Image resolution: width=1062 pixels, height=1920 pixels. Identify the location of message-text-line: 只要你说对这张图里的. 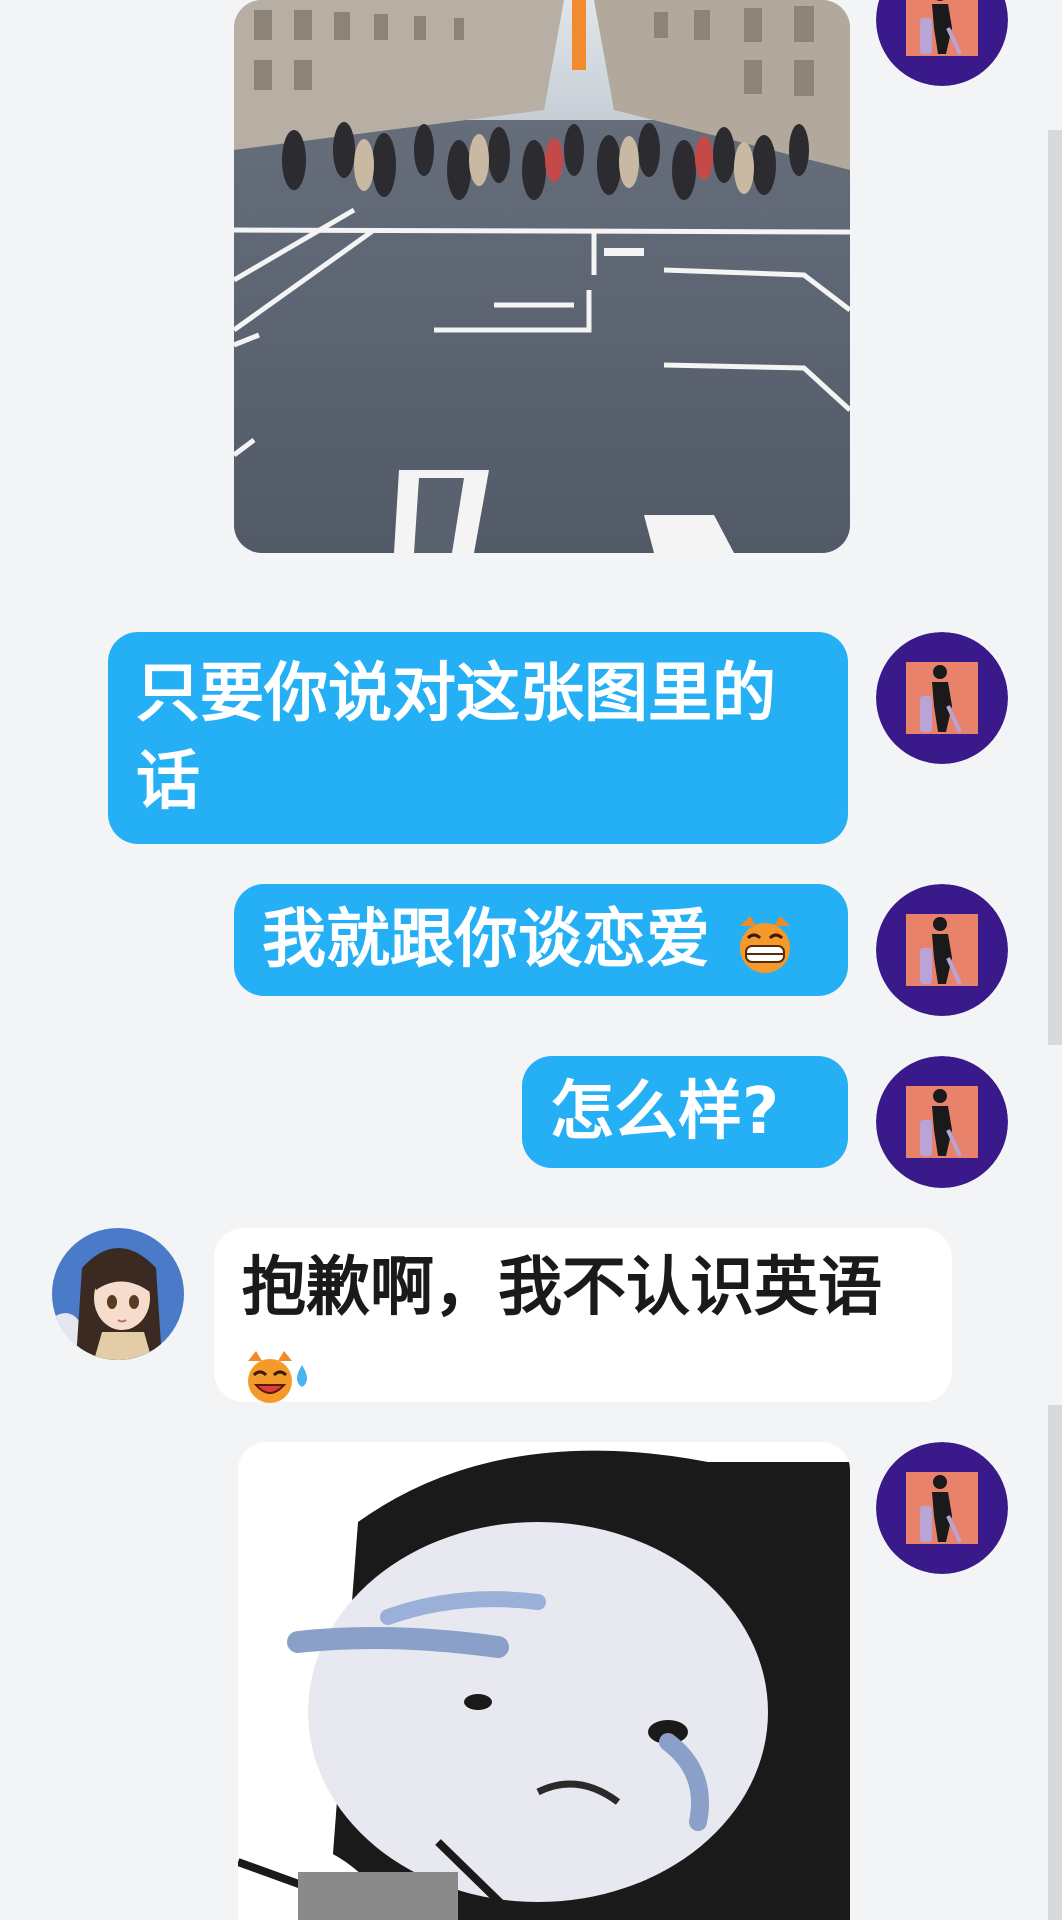
(456, 694).